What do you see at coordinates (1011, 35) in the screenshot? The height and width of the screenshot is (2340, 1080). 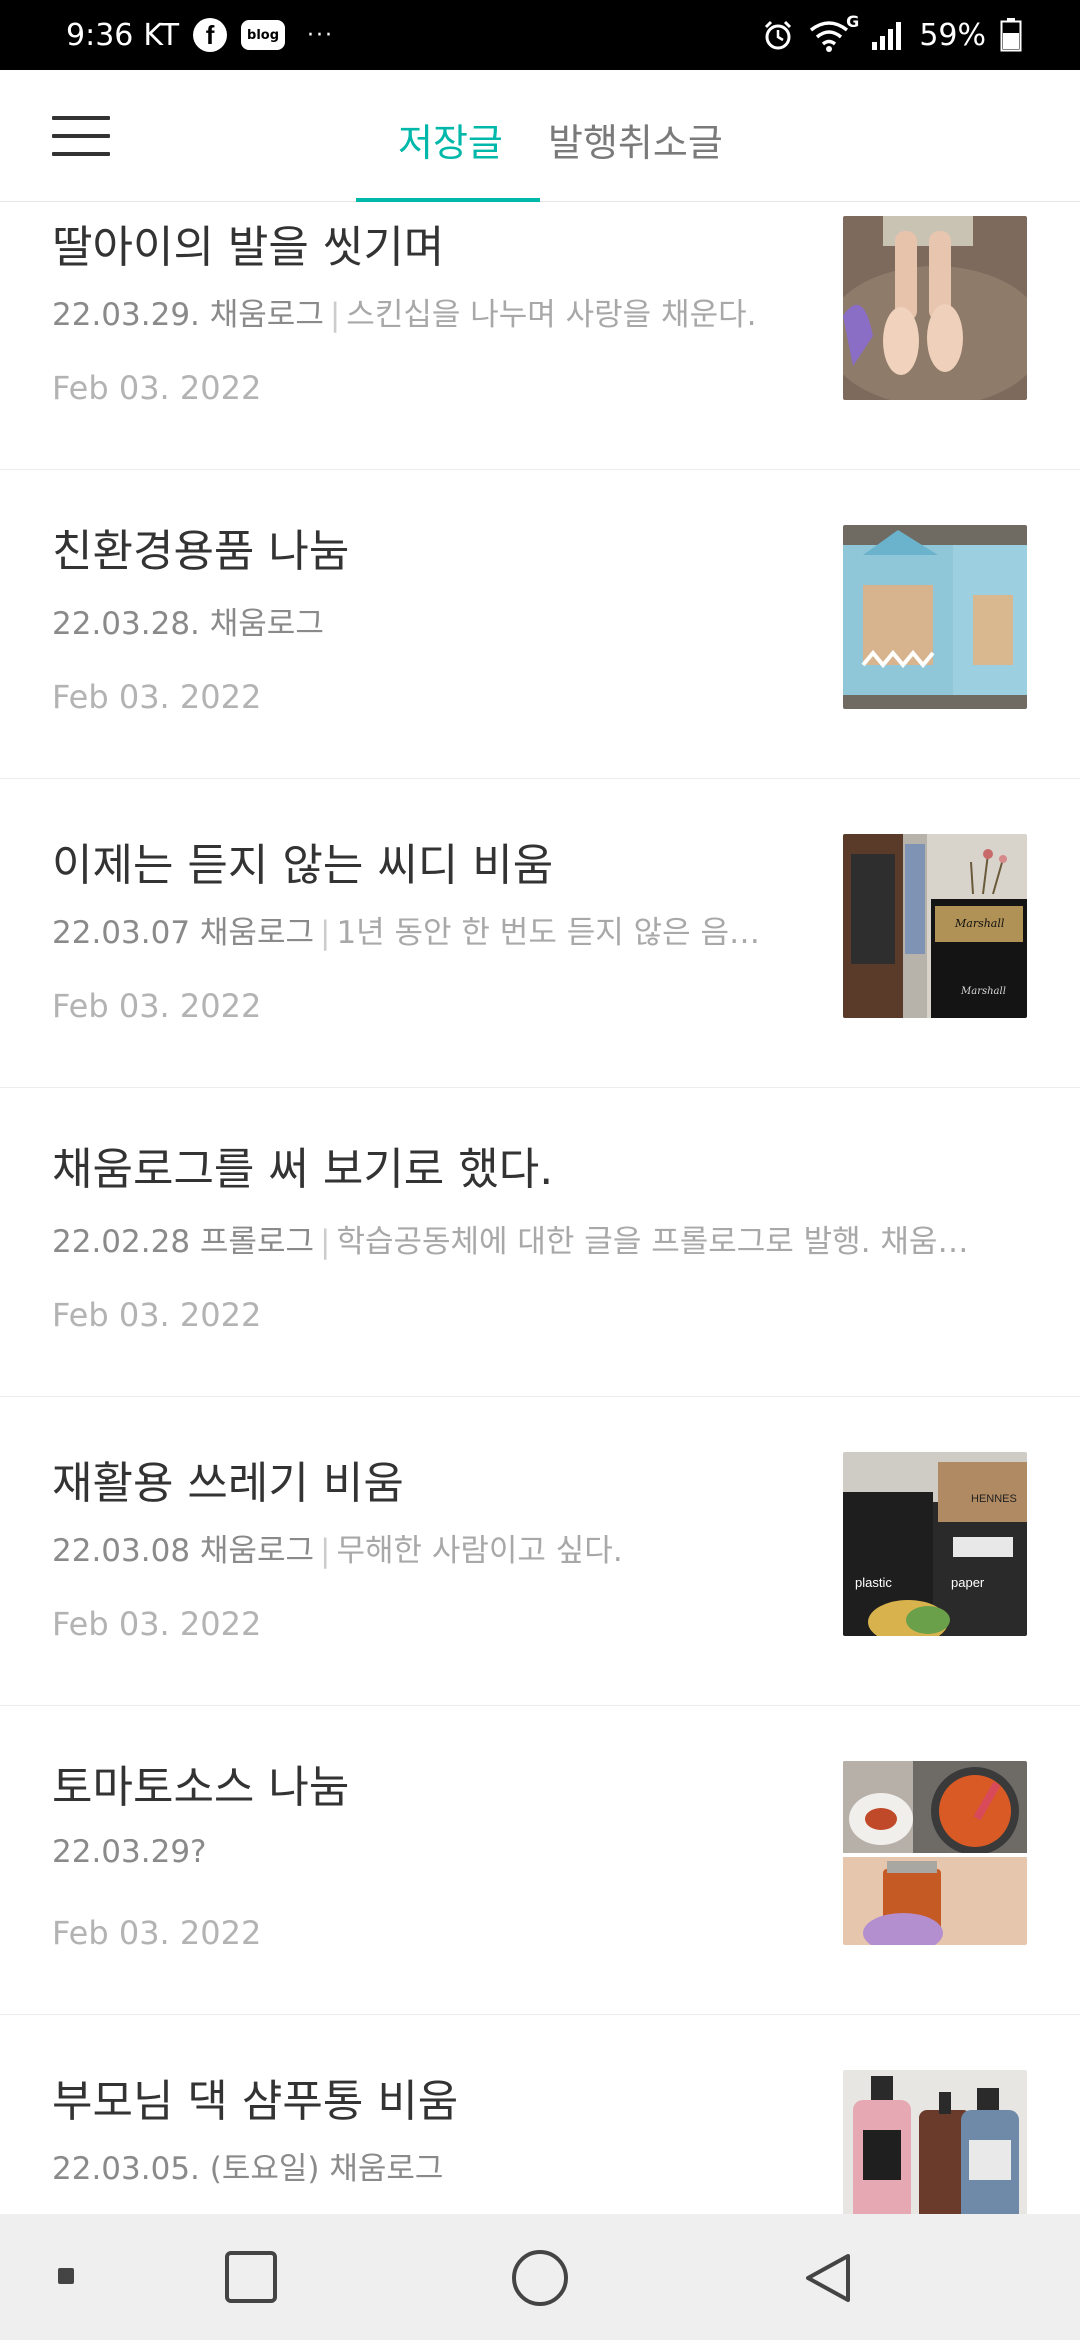 I see `battery-icon` at bounding box center [1011, 35].